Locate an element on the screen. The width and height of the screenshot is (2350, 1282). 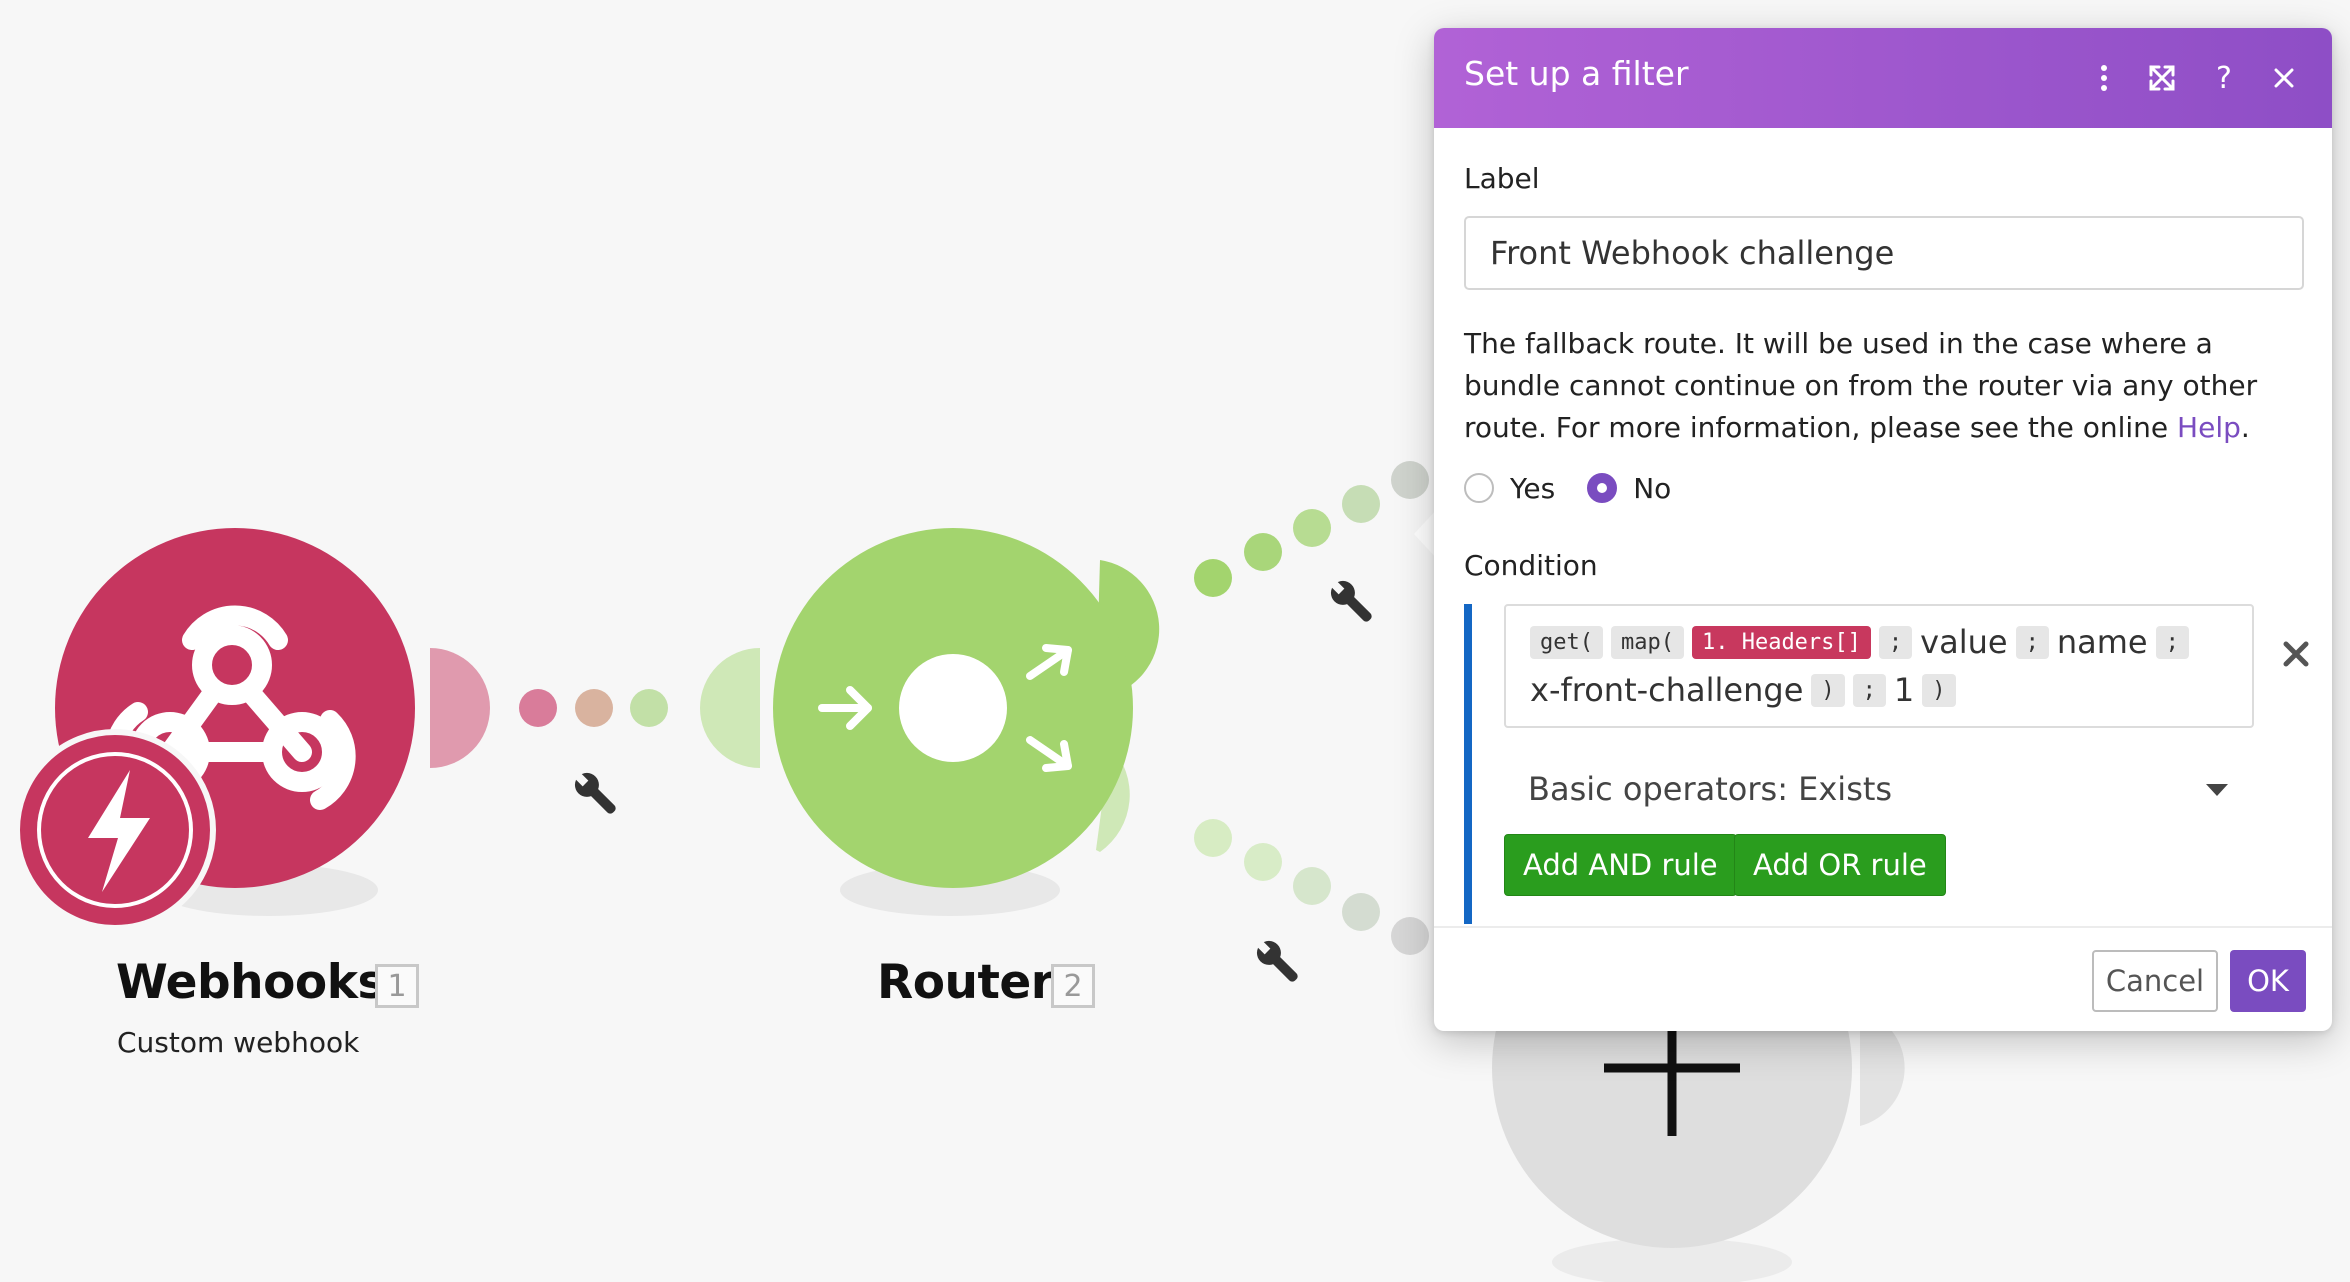
webhooks-module-badge: 1 is located at coordinates (397, 986).